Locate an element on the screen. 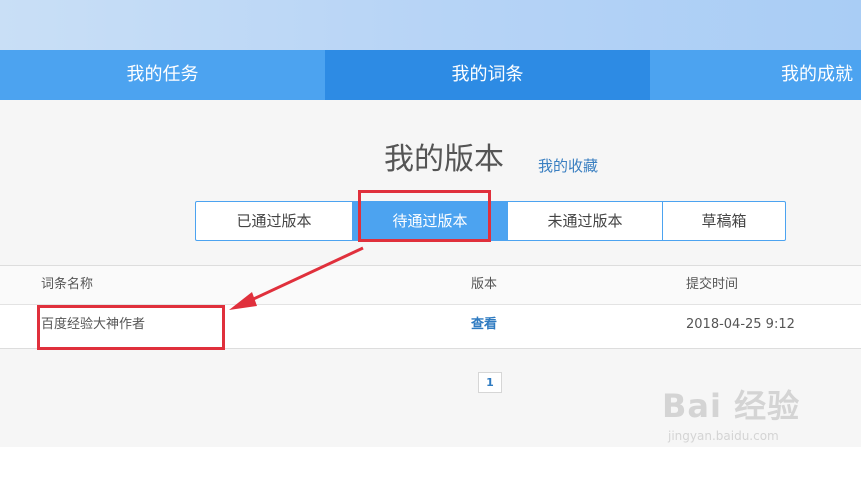  column-header-submit-time: 提交时间 is located at coordinates (712, 284).